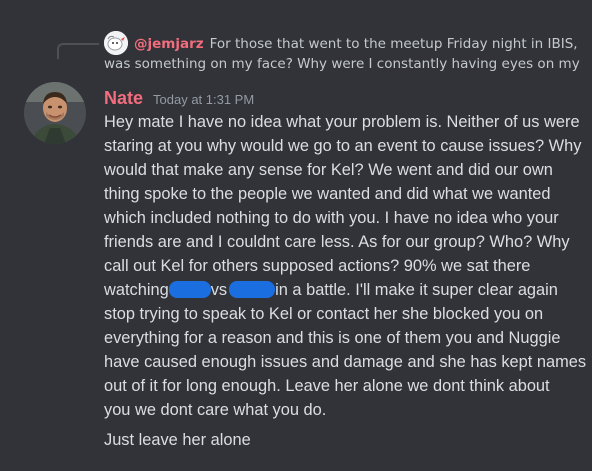  What do you see at coordinates (78, 51) in the screenshot?
I see `reply-spine` at bounding box center [78, 51].